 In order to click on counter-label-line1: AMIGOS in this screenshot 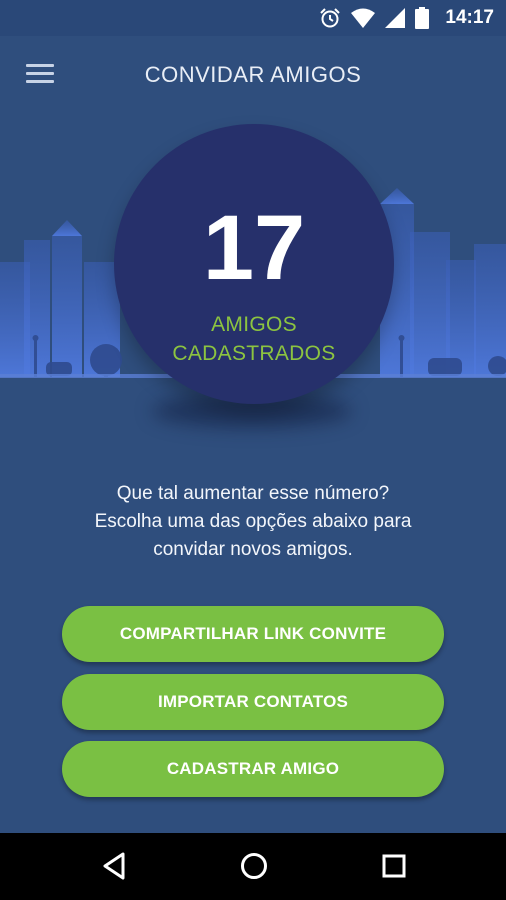, I will do `click(254, 324)`.